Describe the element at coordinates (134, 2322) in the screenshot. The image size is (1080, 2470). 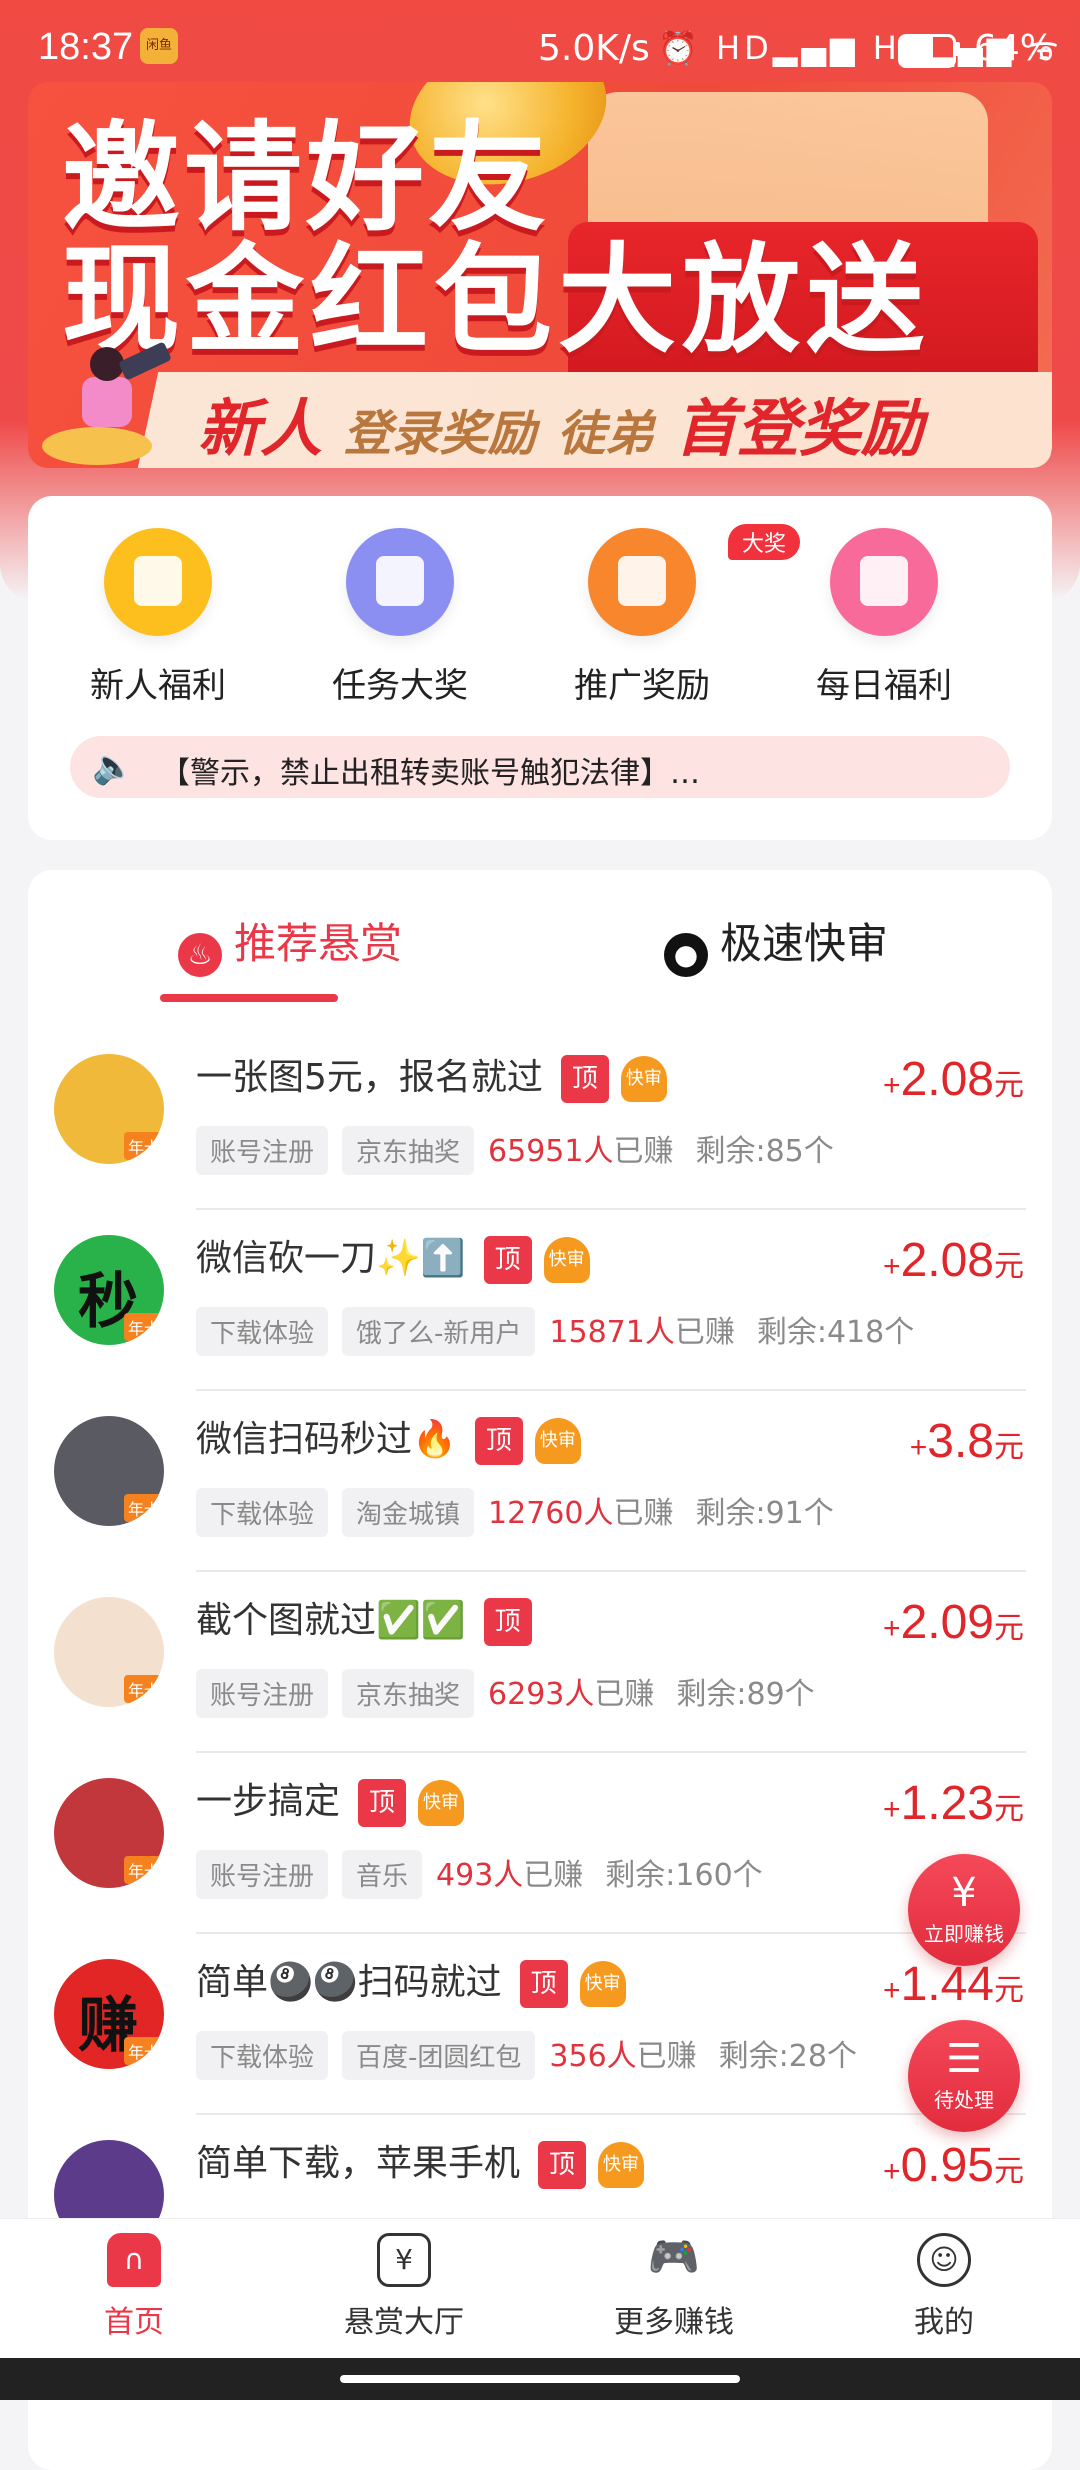
I see `nav-label: 首页` at that location.